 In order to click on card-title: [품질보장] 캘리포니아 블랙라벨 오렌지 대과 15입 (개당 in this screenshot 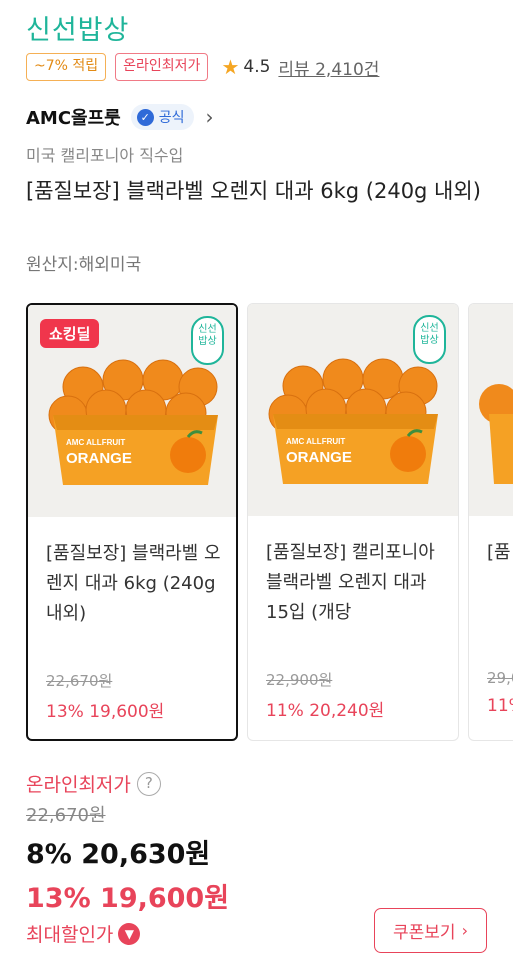, I will do `click(350, 582)`.